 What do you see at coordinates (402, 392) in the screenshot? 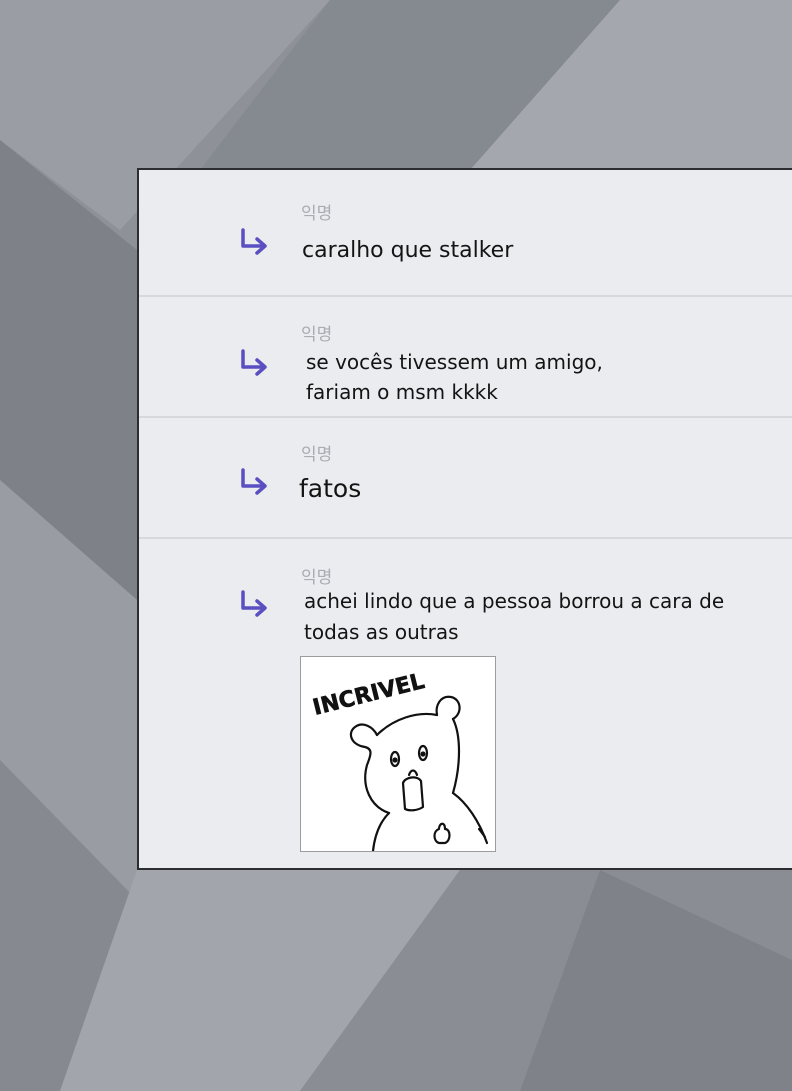
I see `comment-text-line: fariam o msm kkkk` at bounding box center [402, 392].